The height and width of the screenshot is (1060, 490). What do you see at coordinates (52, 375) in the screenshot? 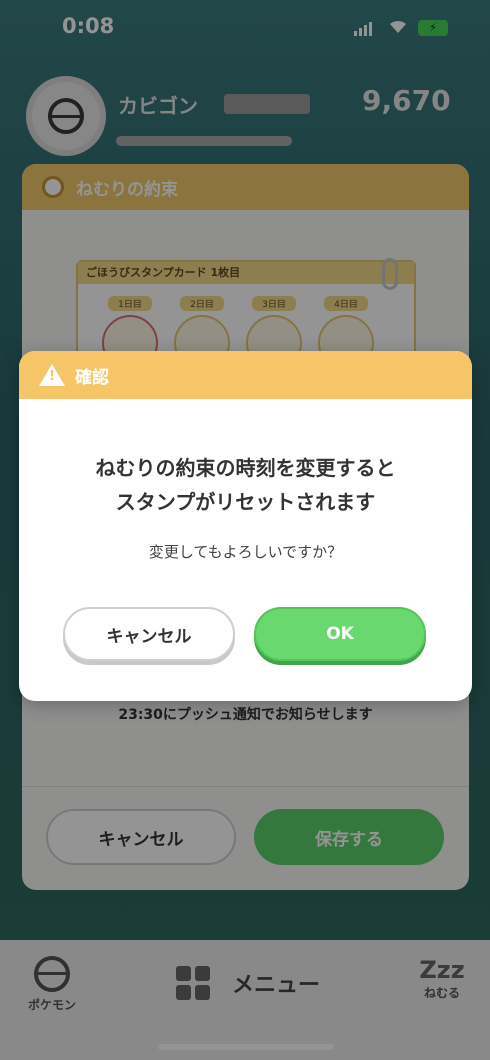
I see `warning-triangle-icon: !` at bounding box center [52, 375].